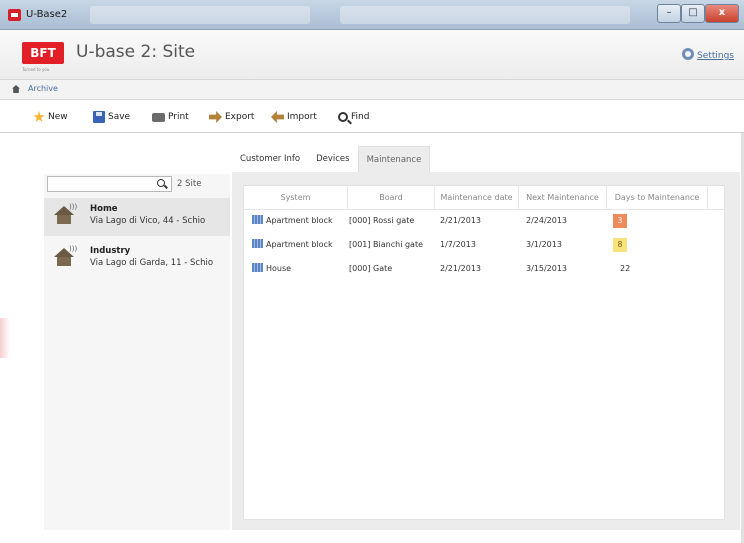 This screenshot has width=744, height=543. What do you see at coordinates (36, 69) in the screenshot?
I see `logo-tagline: Turned to you` at bounding box center [36, 69].